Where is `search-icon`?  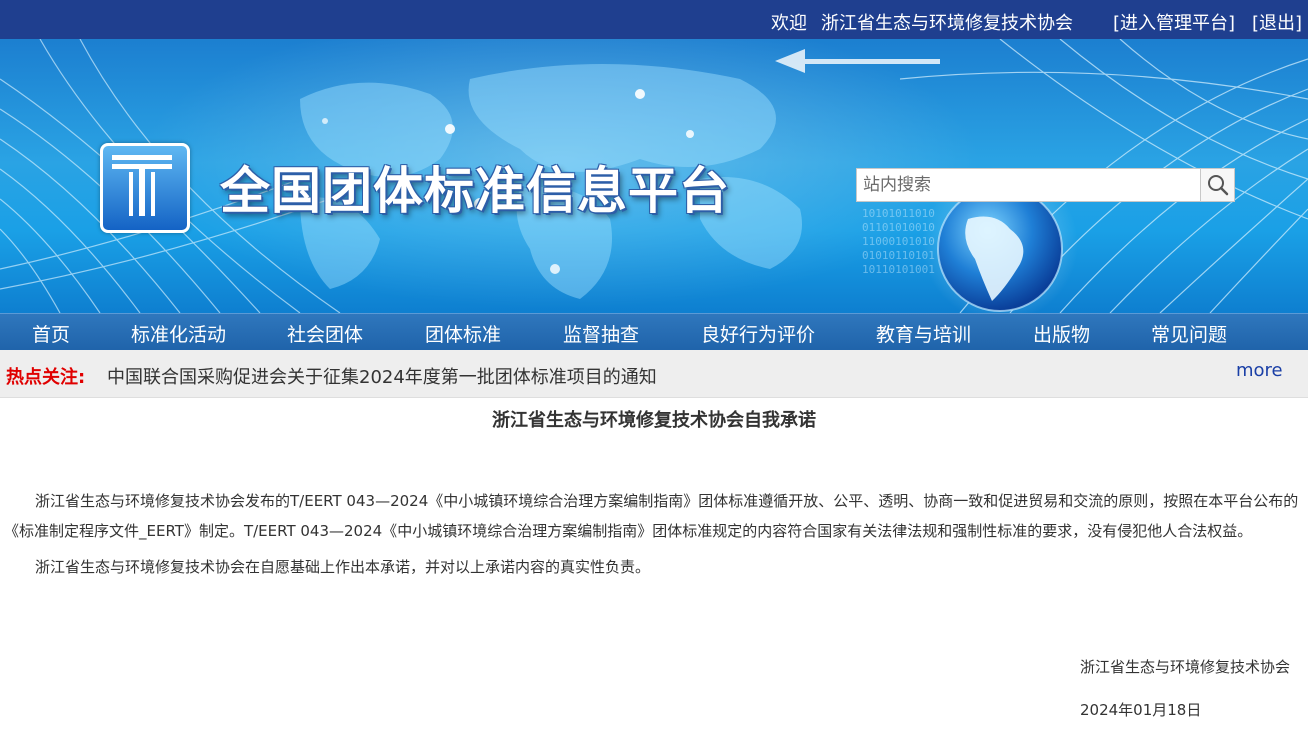 search-icon is located at coordinates (1218, 185).